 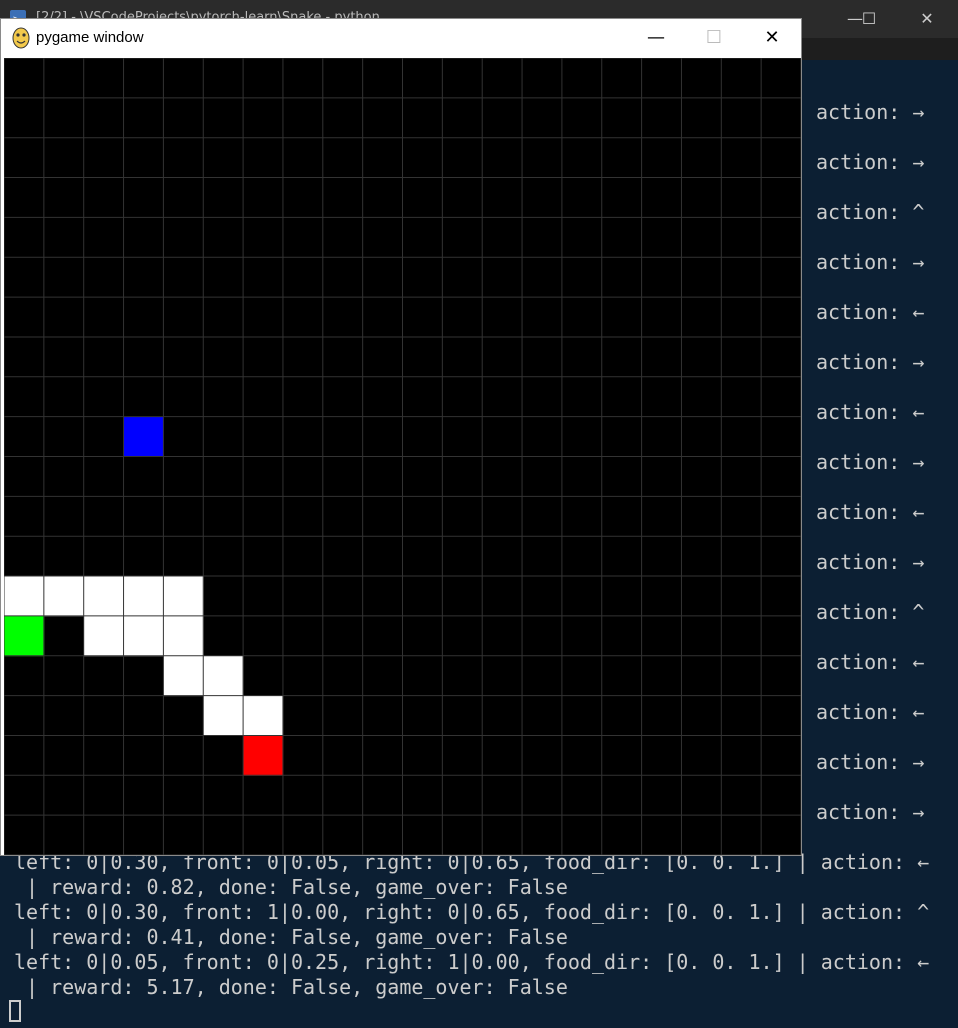 I want to click on pygame-titlebar: pygame window — ☐ ✕, so click(x=401, y=38).